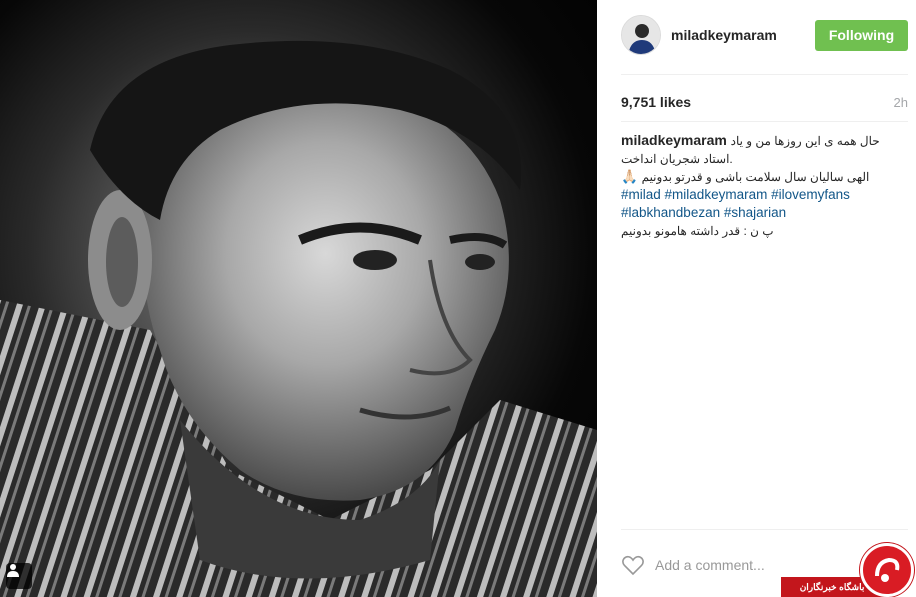  What do you see at coordinates (641, 35) in the screenshot?
I see `avatar` at bounding box center [641, 35].